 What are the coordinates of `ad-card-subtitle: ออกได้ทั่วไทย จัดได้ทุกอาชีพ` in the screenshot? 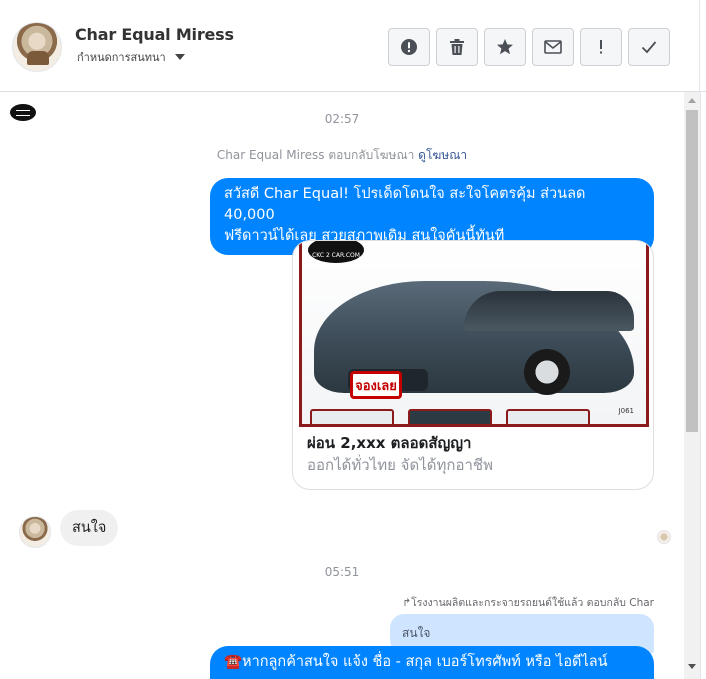 It's located at (400, 465).